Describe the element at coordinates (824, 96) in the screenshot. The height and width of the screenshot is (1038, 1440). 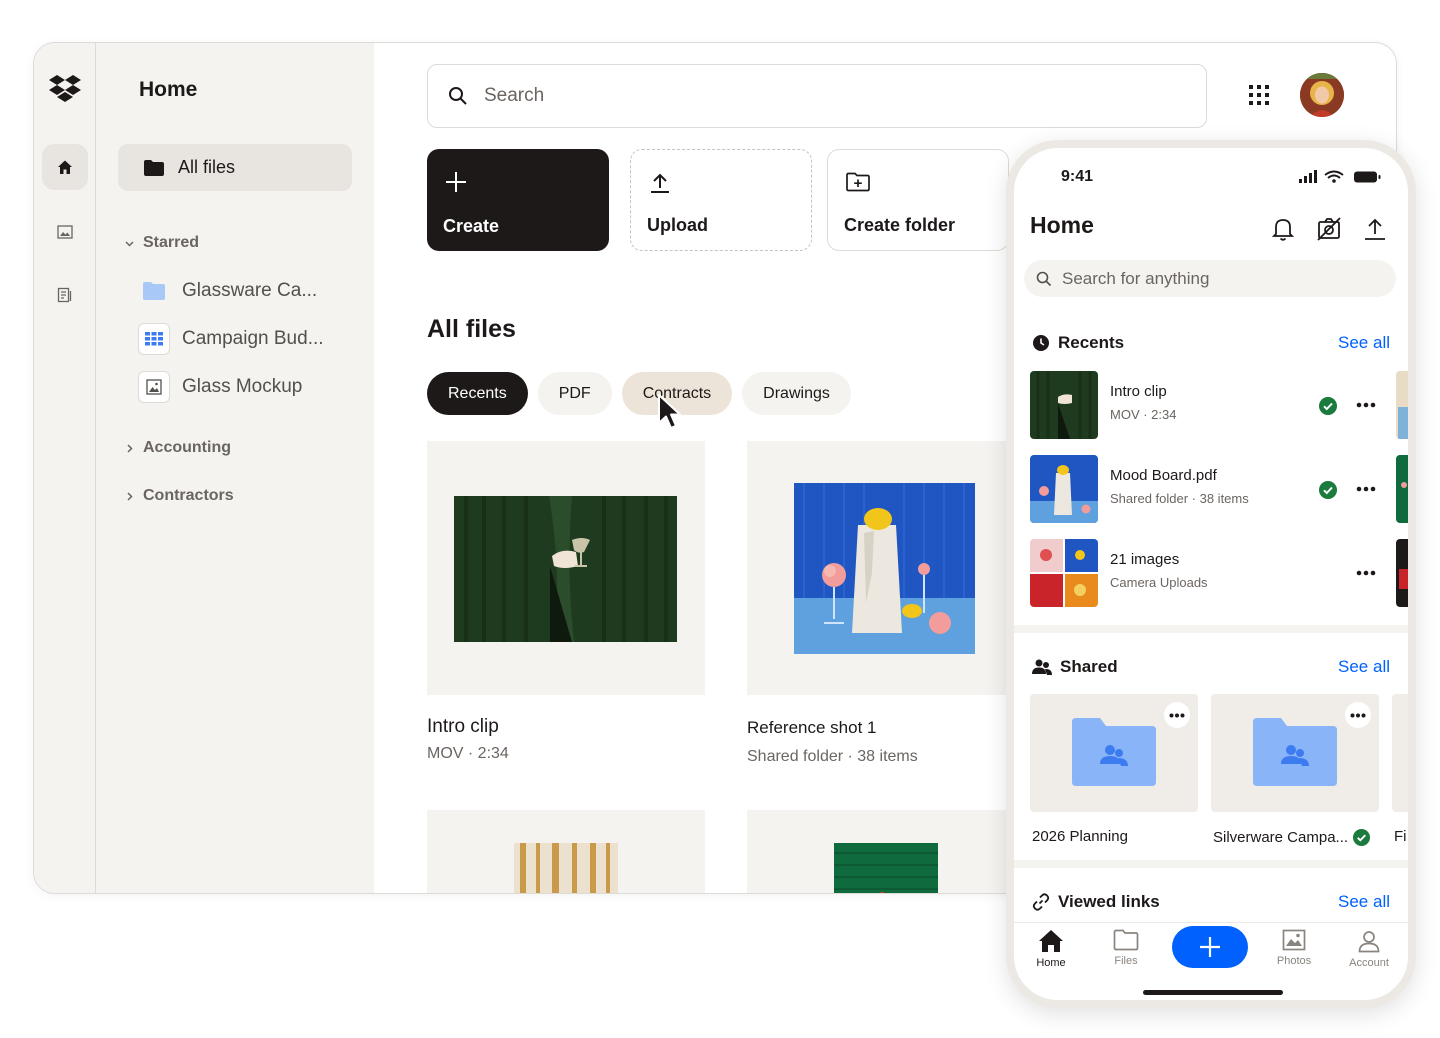
I see `search-input` at that location.